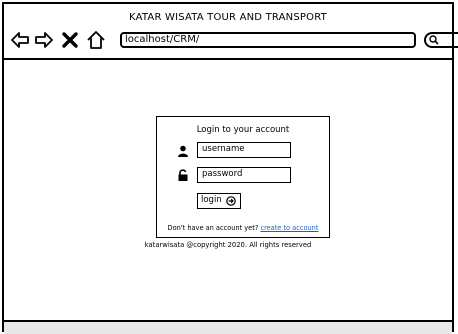  What do you see at coordinates (96, 40) in the screenshot?
I see `home-icon` at bounding box center [96, 40].